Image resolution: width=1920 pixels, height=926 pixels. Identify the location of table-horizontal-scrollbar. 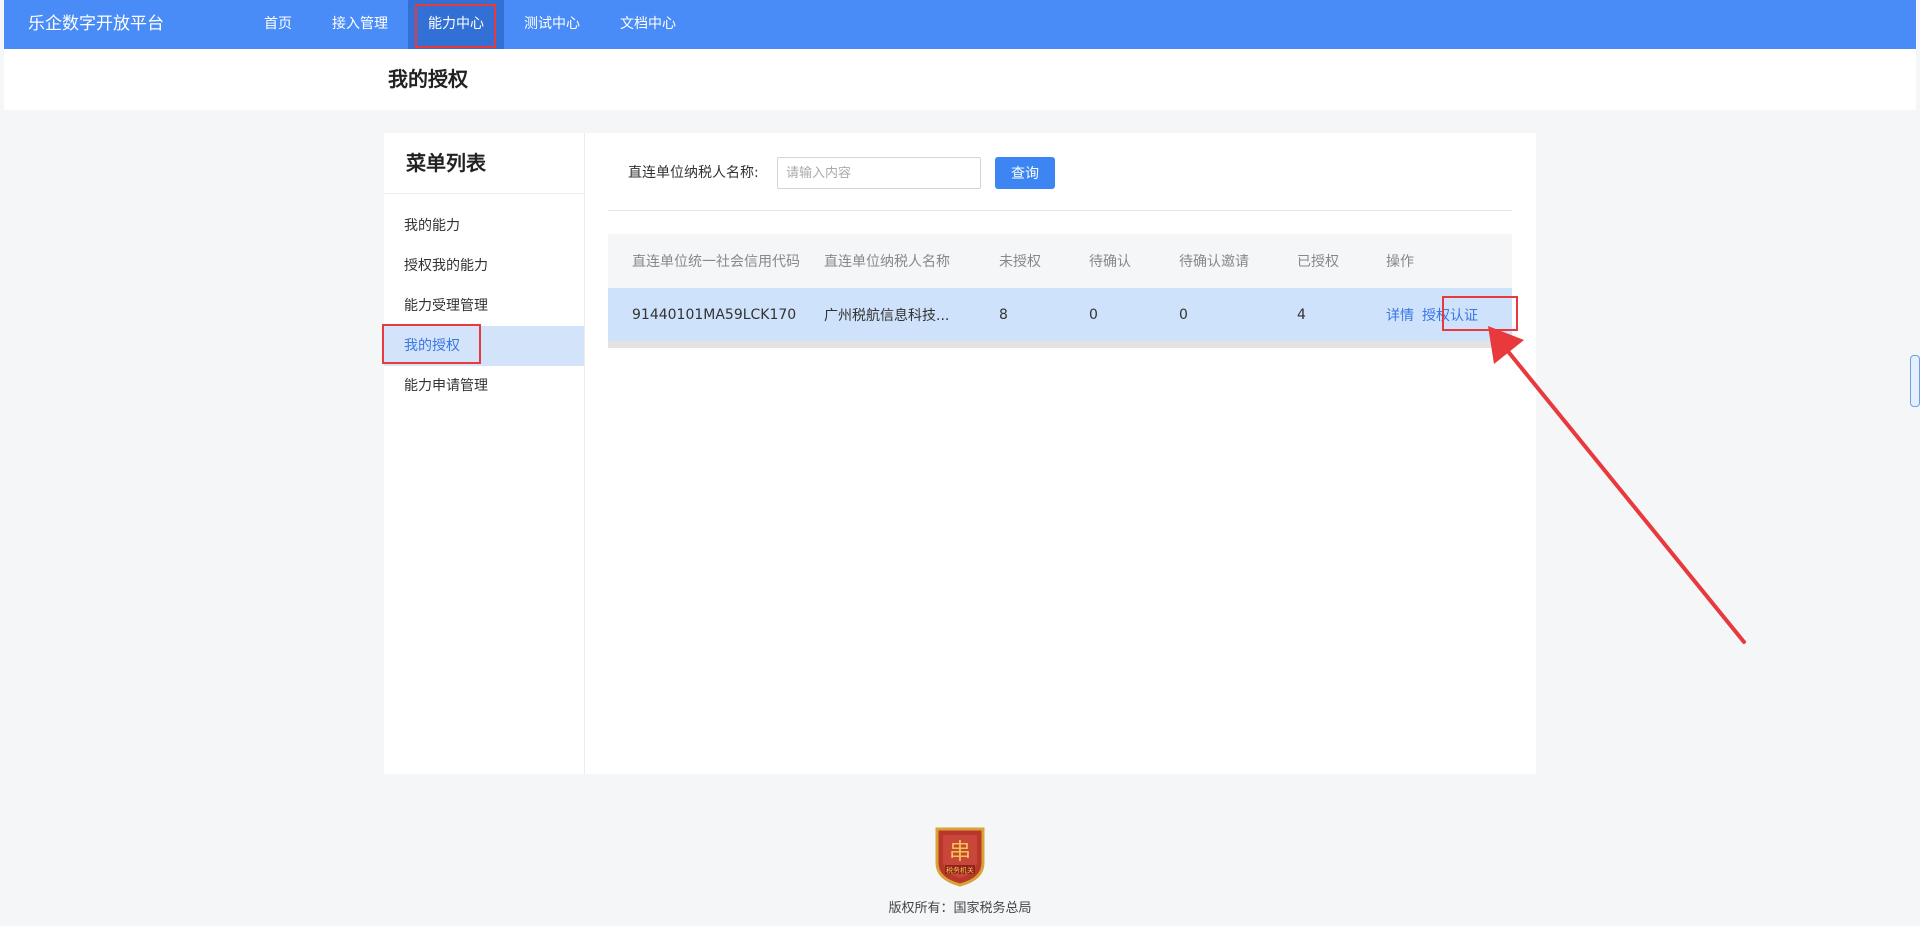
(1060, 344).